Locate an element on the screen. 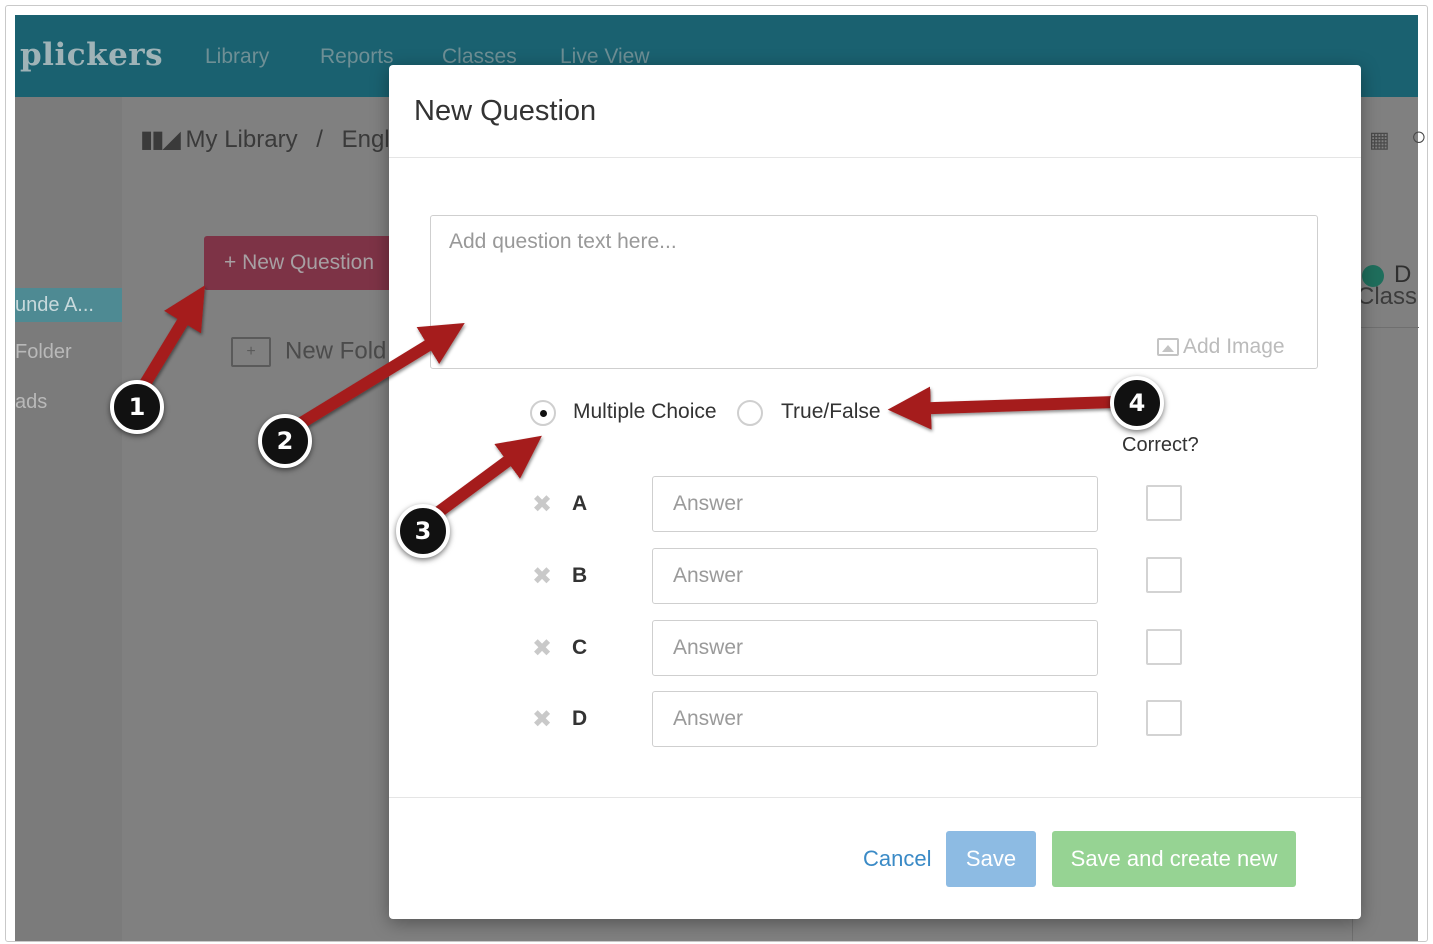 The width and height of the screenshot is (1433, 944). sidebar-item-uploads: ads is located at coordinates (31, 402).